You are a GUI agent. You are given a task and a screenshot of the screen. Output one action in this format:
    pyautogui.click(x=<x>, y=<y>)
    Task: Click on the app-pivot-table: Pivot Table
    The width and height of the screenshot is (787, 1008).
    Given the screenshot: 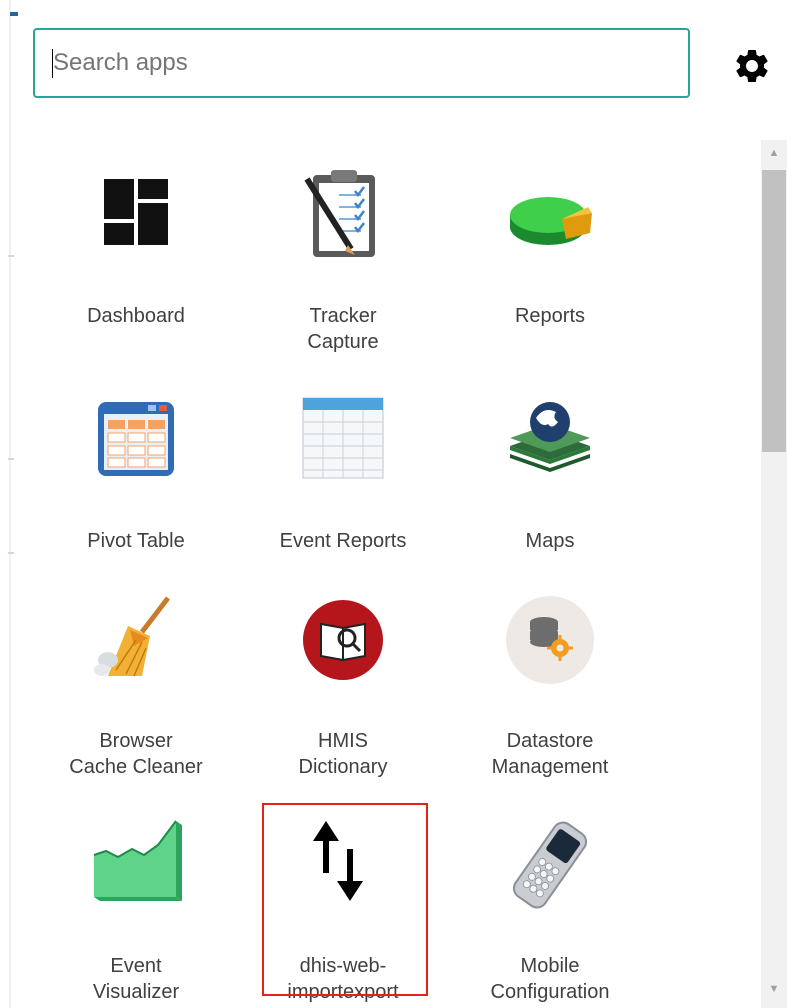 What is the action you would take?
    pyautogui.click(x=136, y=495)
    